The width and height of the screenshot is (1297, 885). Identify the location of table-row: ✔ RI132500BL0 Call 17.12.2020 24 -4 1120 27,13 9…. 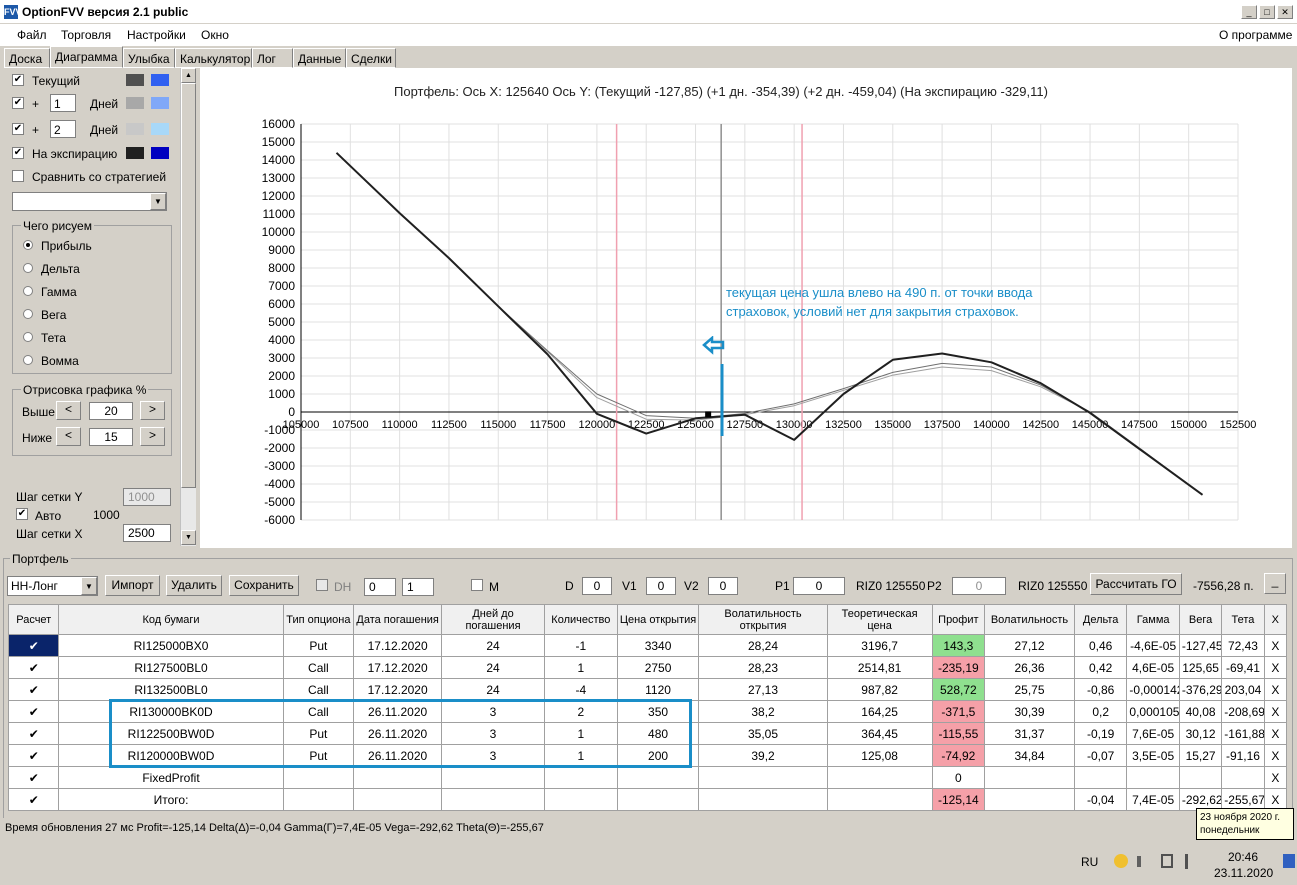
(647, 689).